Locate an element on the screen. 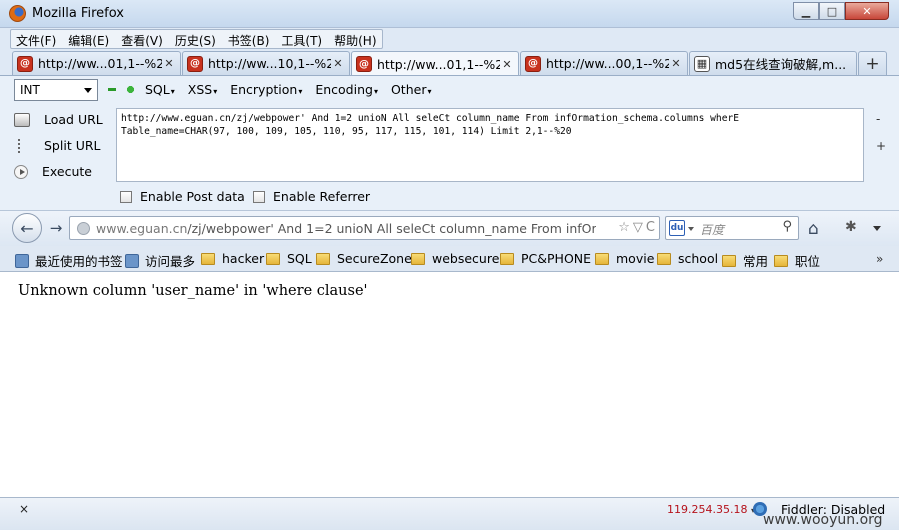 The image size is (899, 530). type-select-value: INT is located at coordinates (30, 90).